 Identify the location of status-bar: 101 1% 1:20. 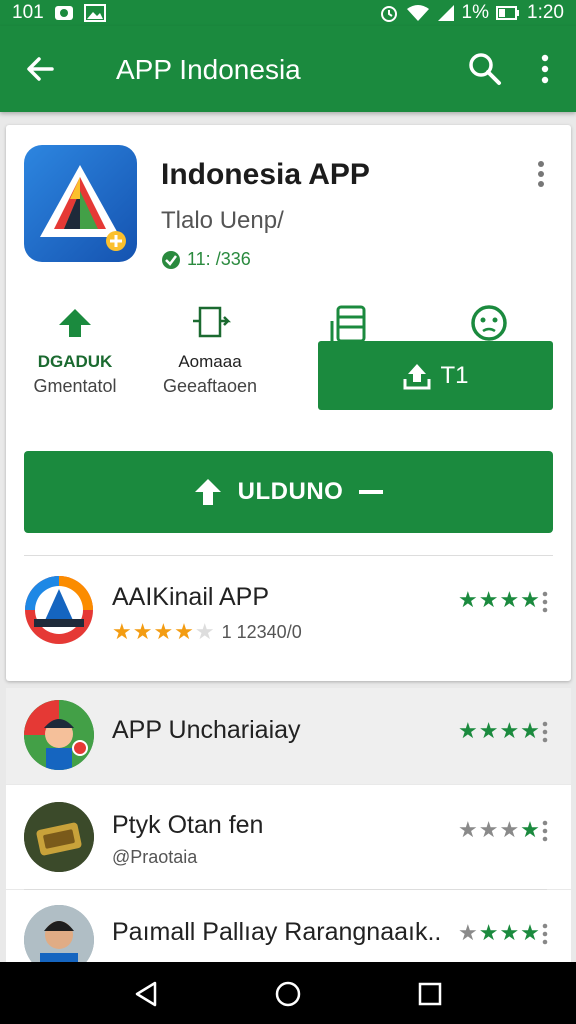
(288, 13).